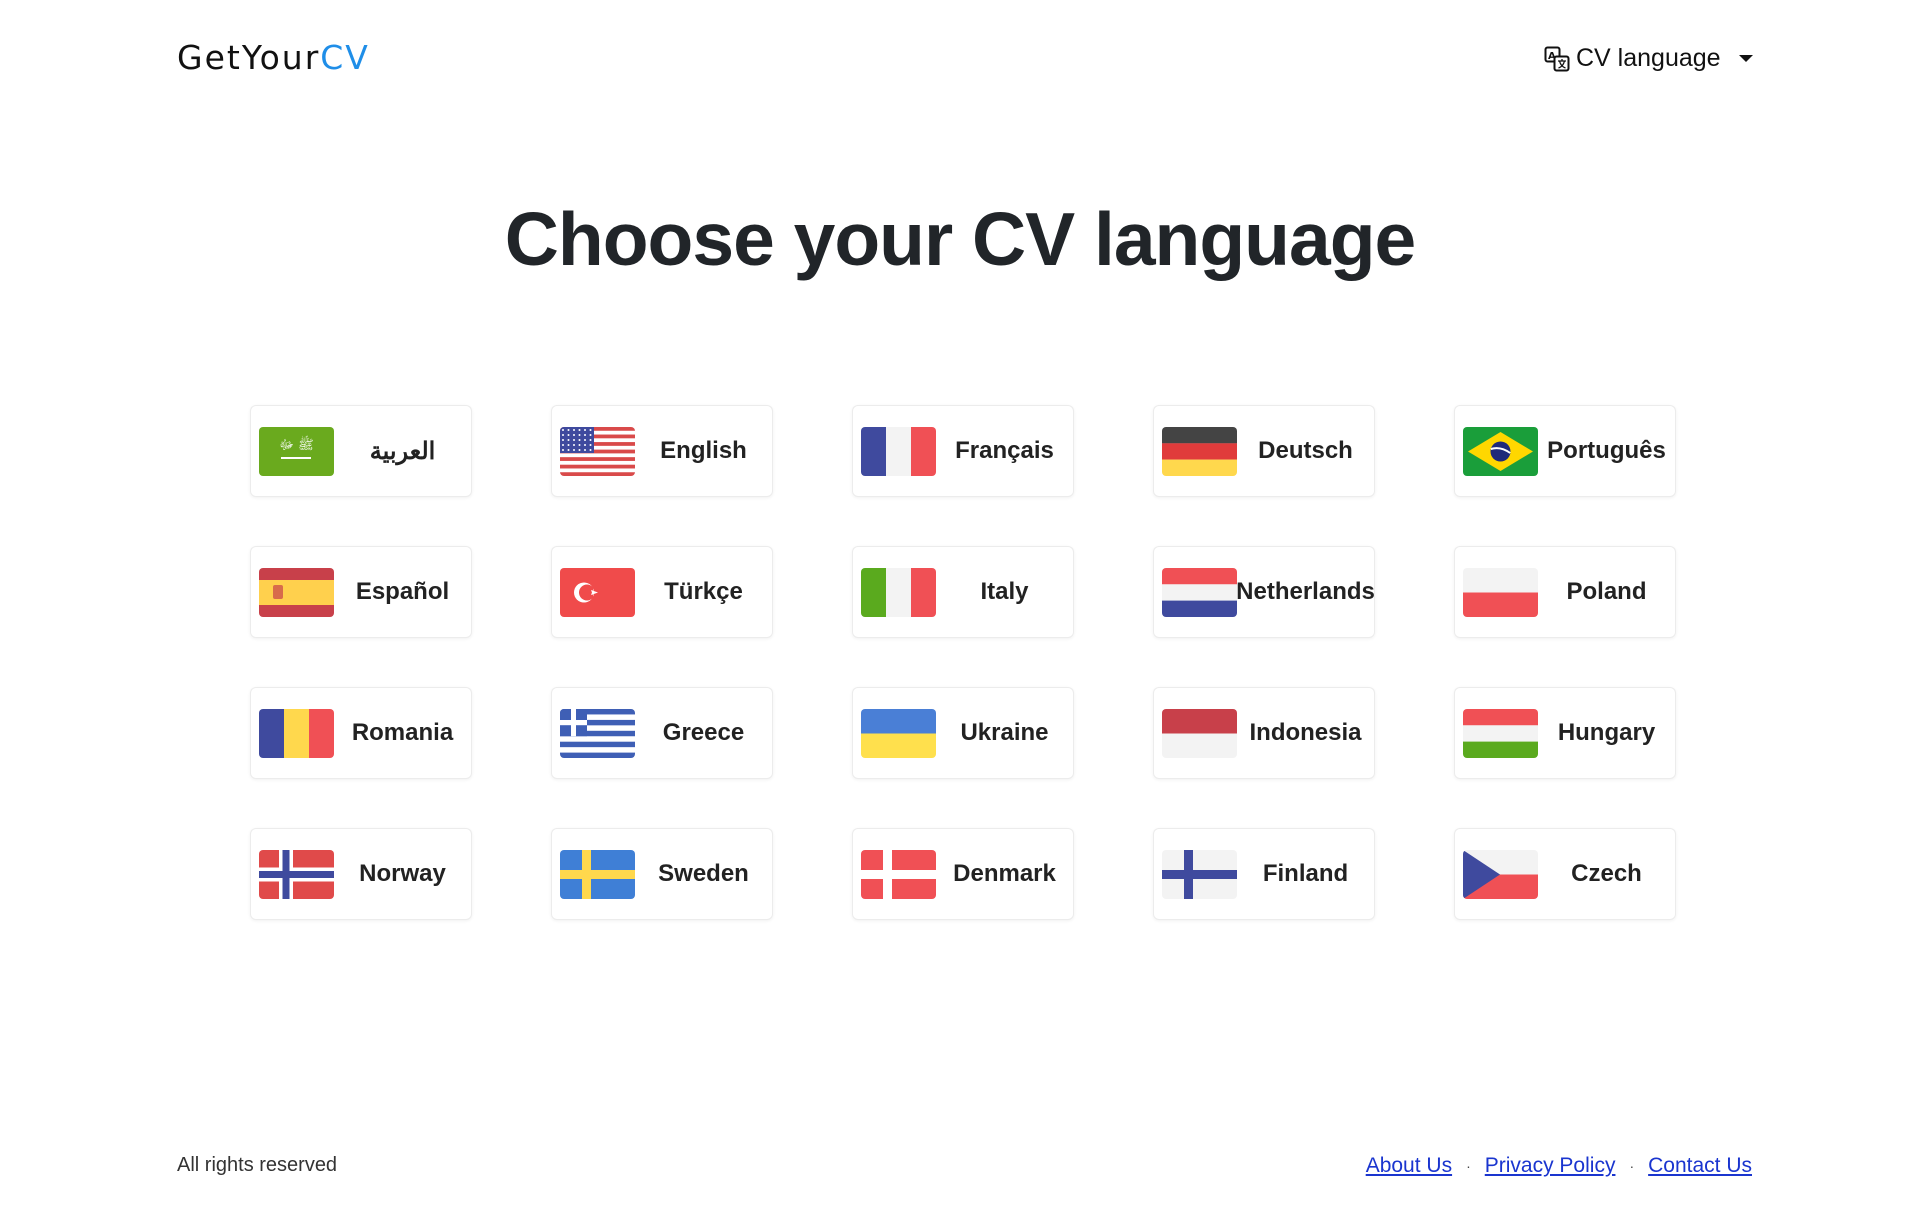  What do you see at coordinates (345, 57) in the screenshot?
I see `logo-text-cv: CV` at bounding box center [345, 57].